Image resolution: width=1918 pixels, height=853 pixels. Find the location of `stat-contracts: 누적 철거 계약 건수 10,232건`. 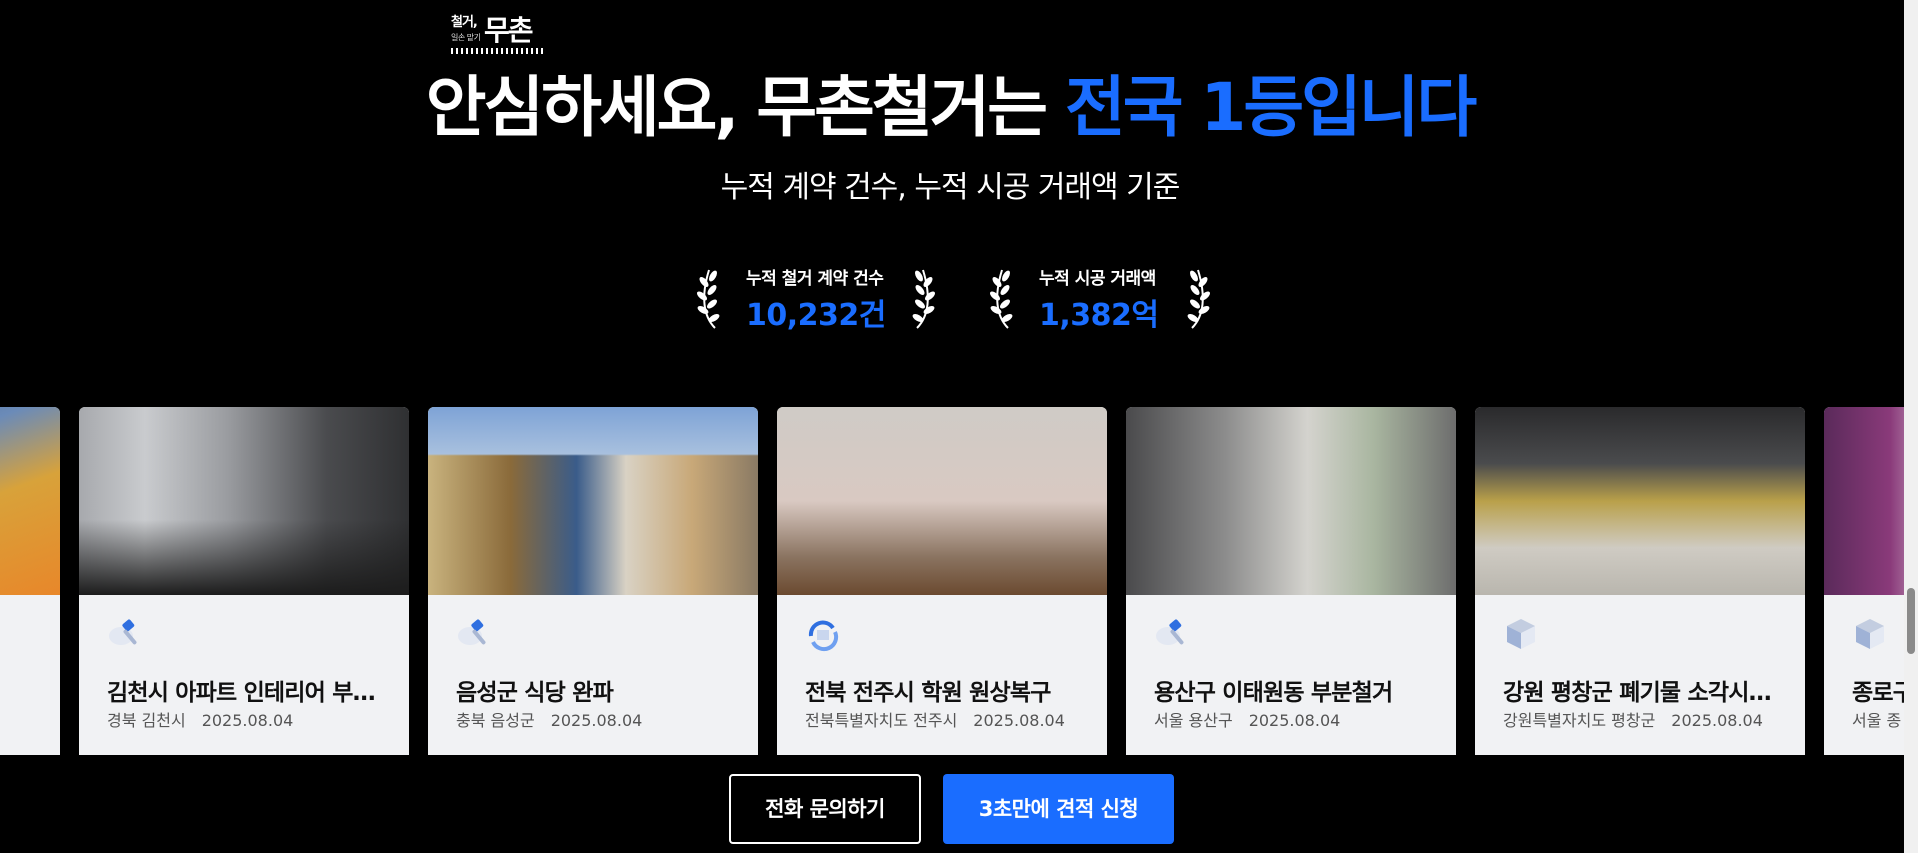

stat-contracts: 누적 철거 계약 건수 10,232건 is located at coordinates (815, 298).